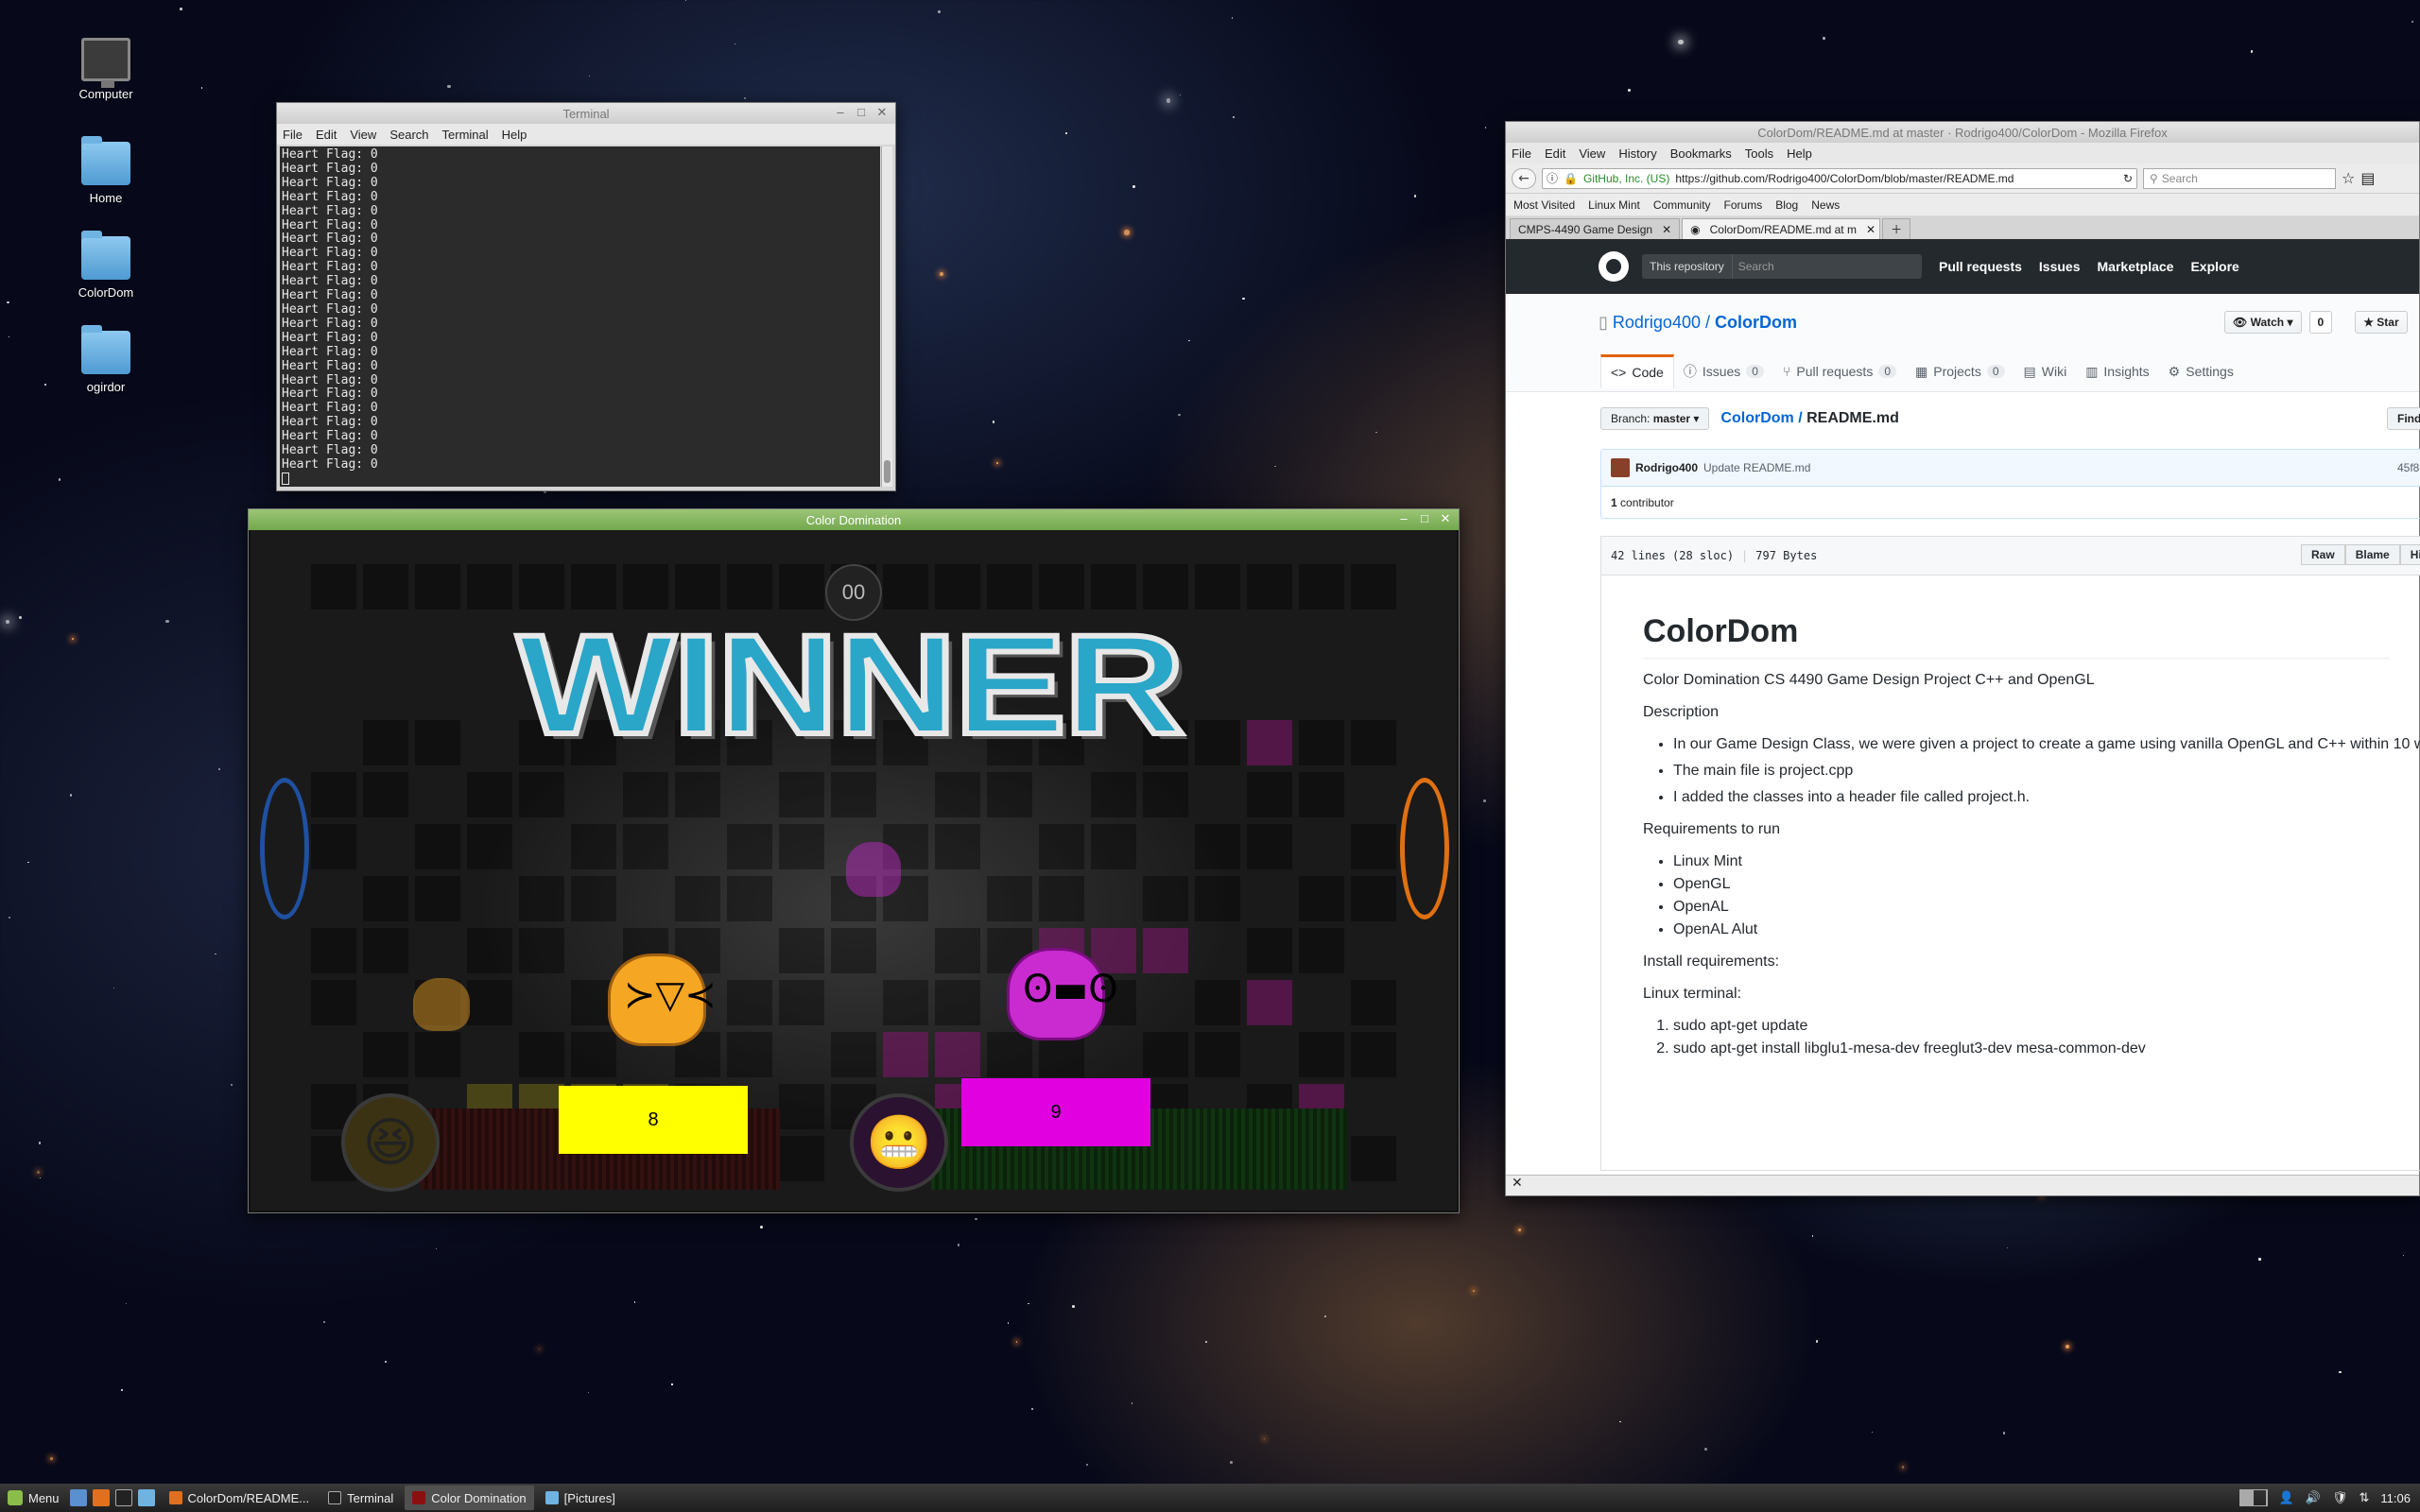 The image size is (2420, 1512). I want to click on nav-explore: Explore, so click(2214, 266).